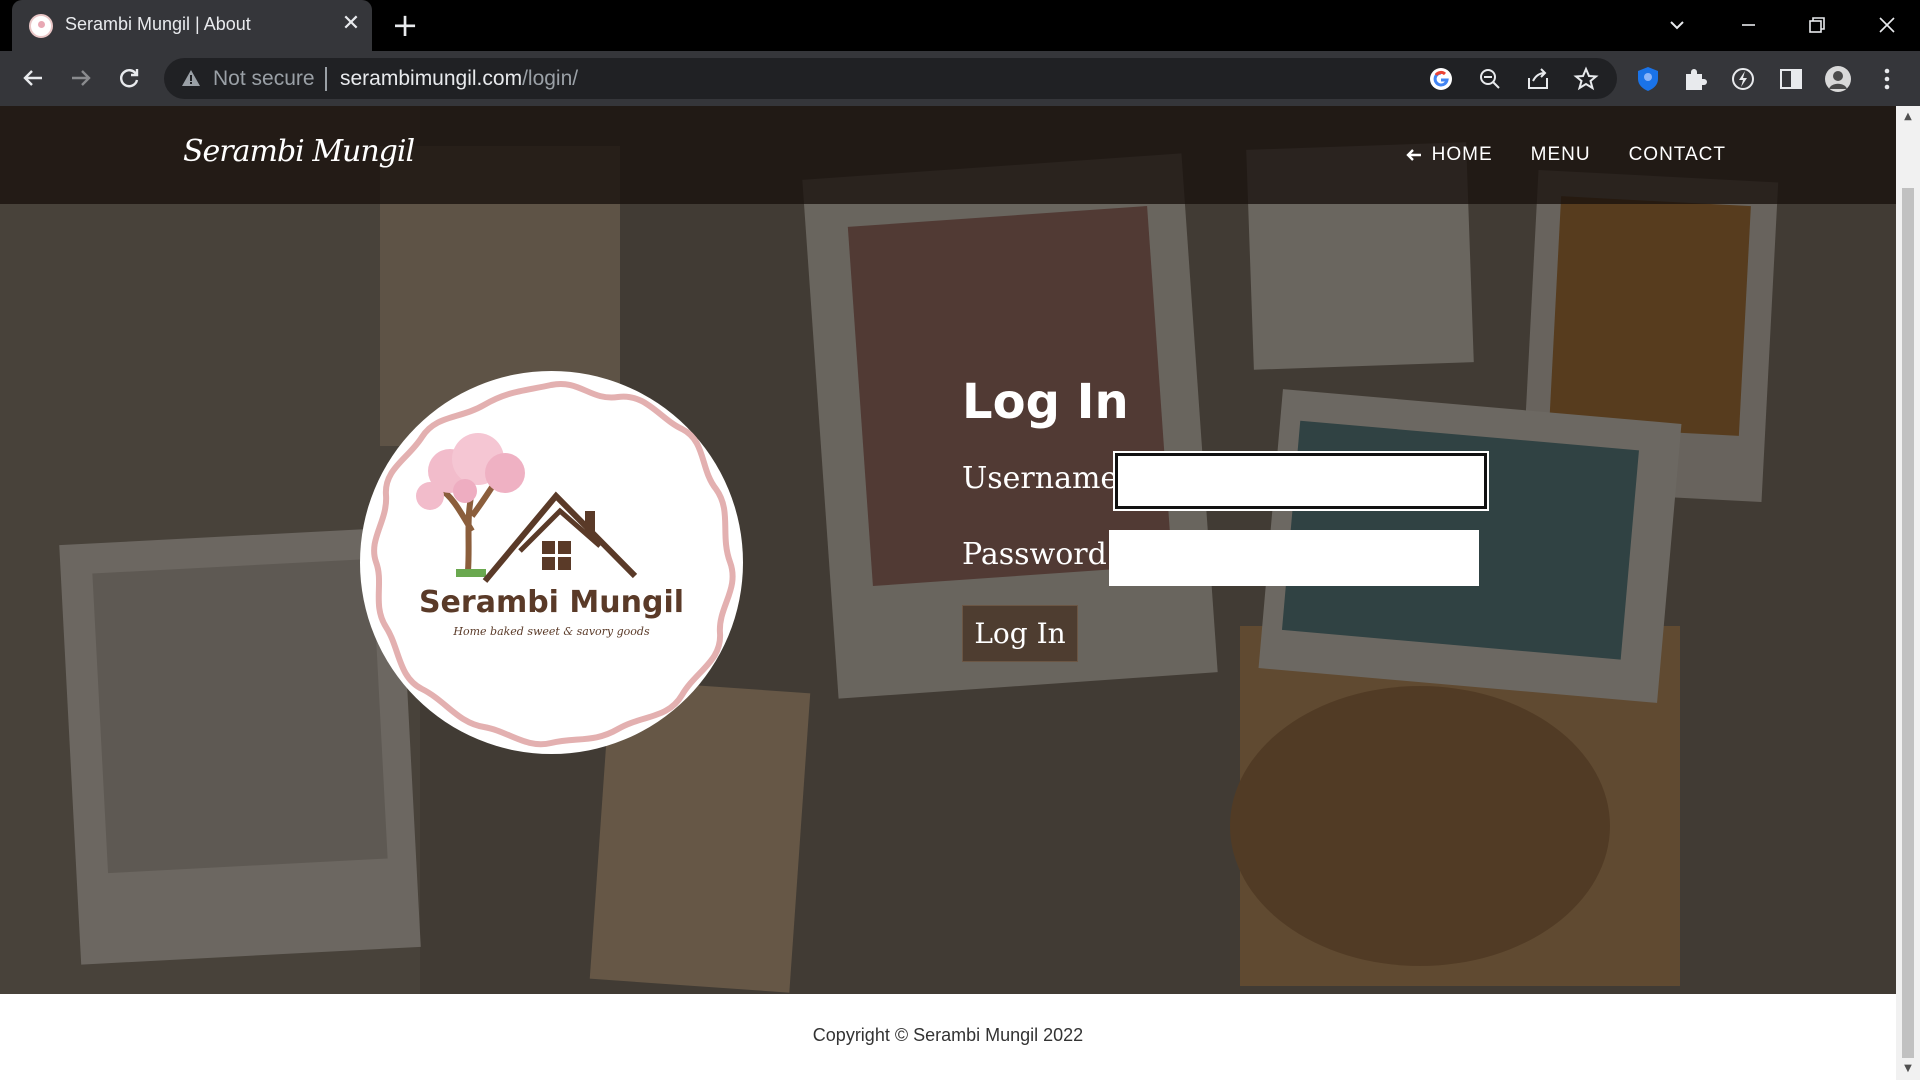  I want to click on login-title: Log In, so click(1045, 402).